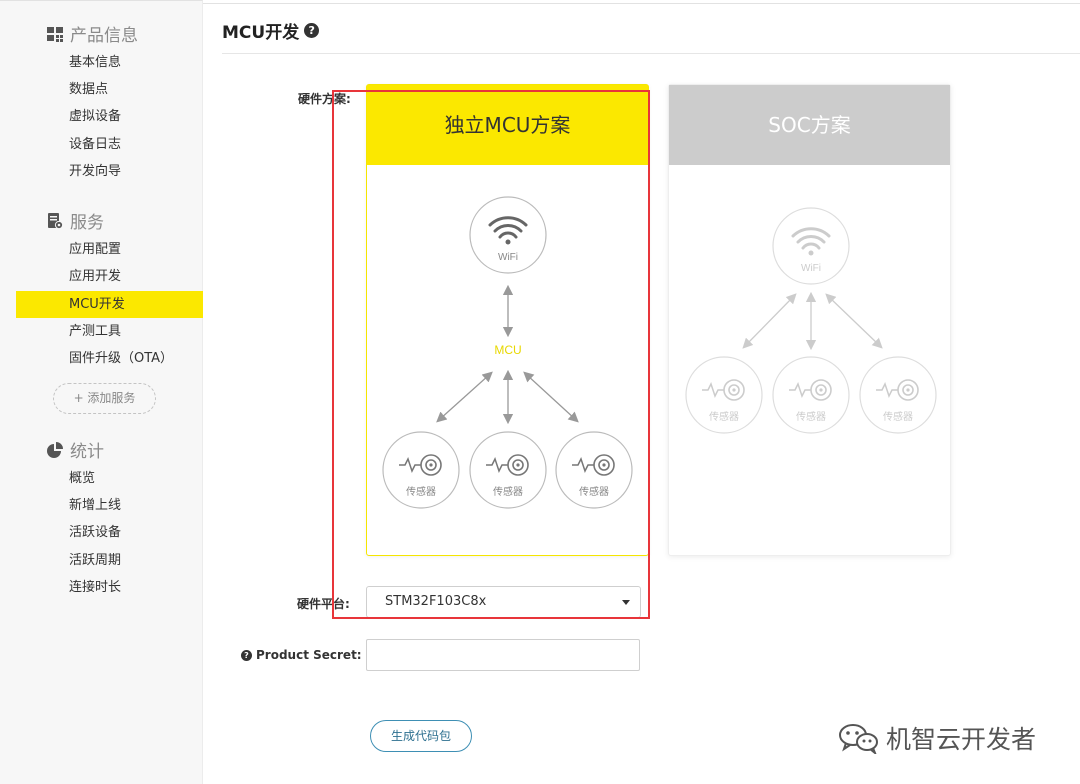 The height and width of the screenshot is (784, 1080). What do you see at coordinates (421, 736) in the screenshot?
I see `generate-code-button: 生成代码包` at bounding box center [421, 736].